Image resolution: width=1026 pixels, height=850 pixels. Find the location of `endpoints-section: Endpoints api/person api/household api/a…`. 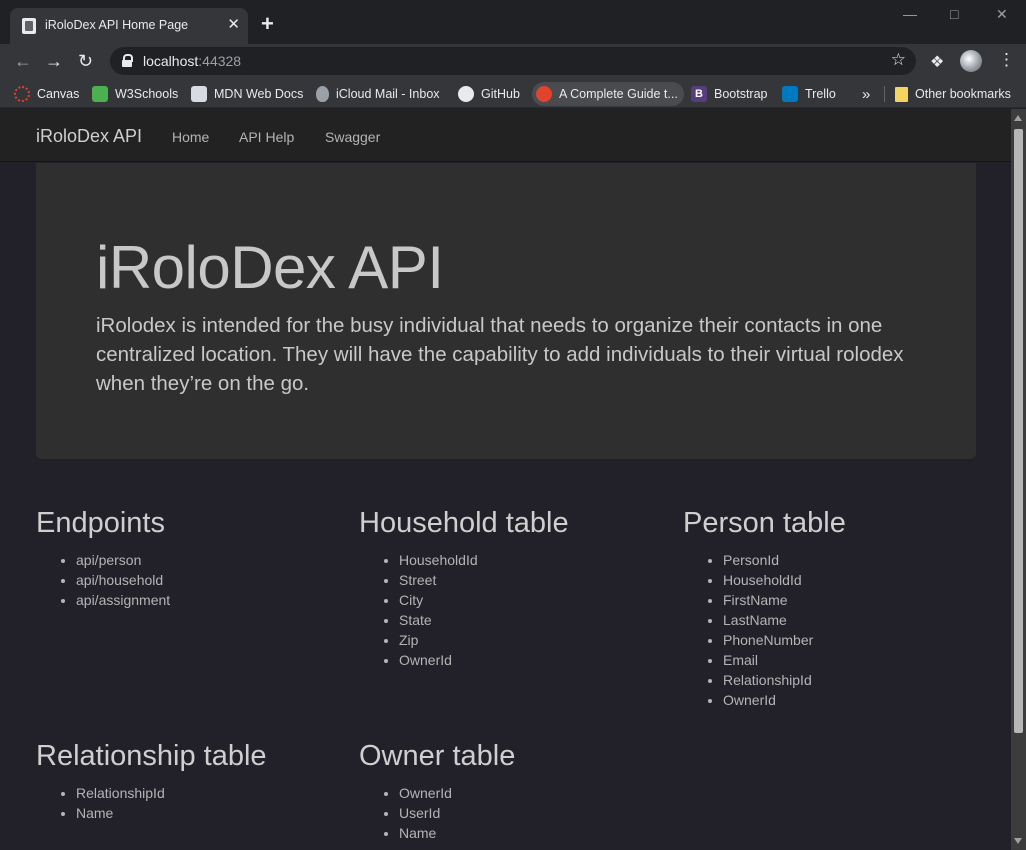

endpoints-section: Endpoints api/person api/household api/a… is located at coordinates (103, 558).